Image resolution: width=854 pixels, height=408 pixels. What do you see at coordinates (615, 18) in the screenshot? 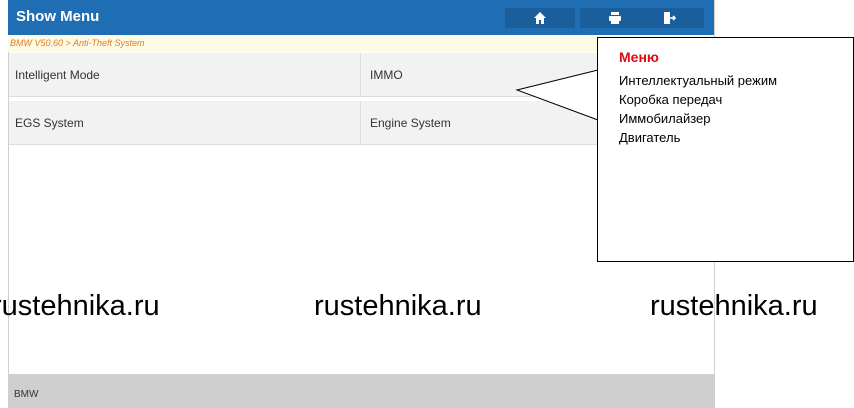
I see `print-icon` at bounding box center [615, 18].